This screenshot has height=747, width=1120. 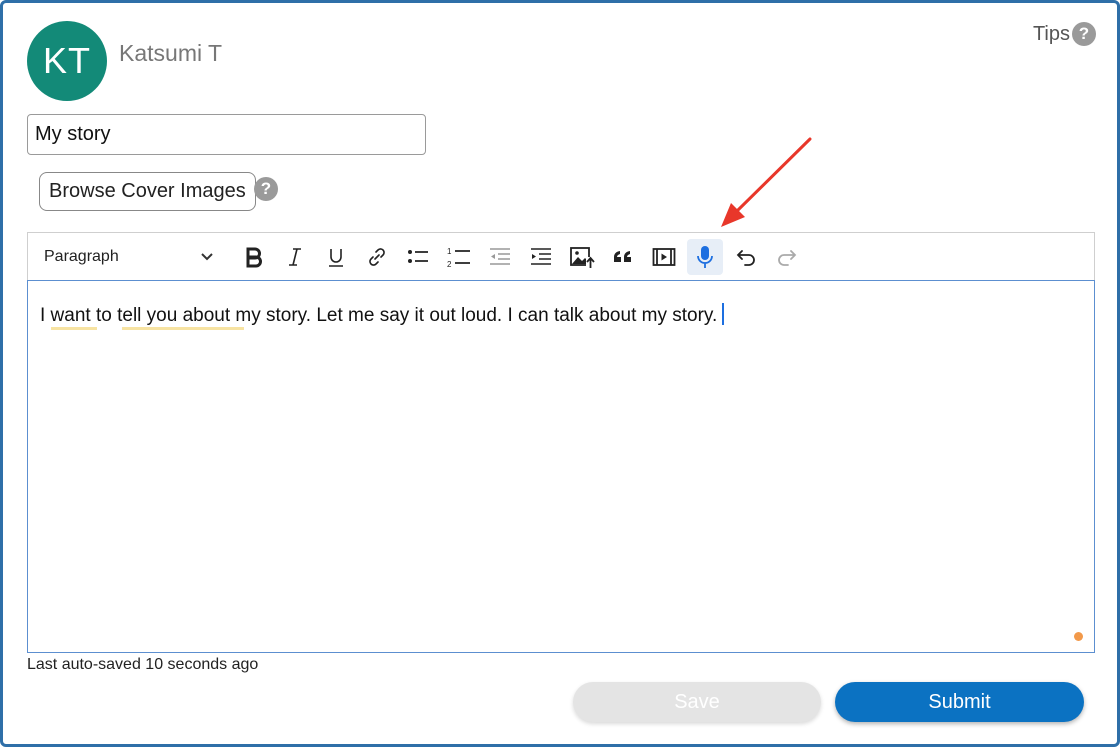 I want to click on avatar-initials: KT, so click(x=66, y=60).